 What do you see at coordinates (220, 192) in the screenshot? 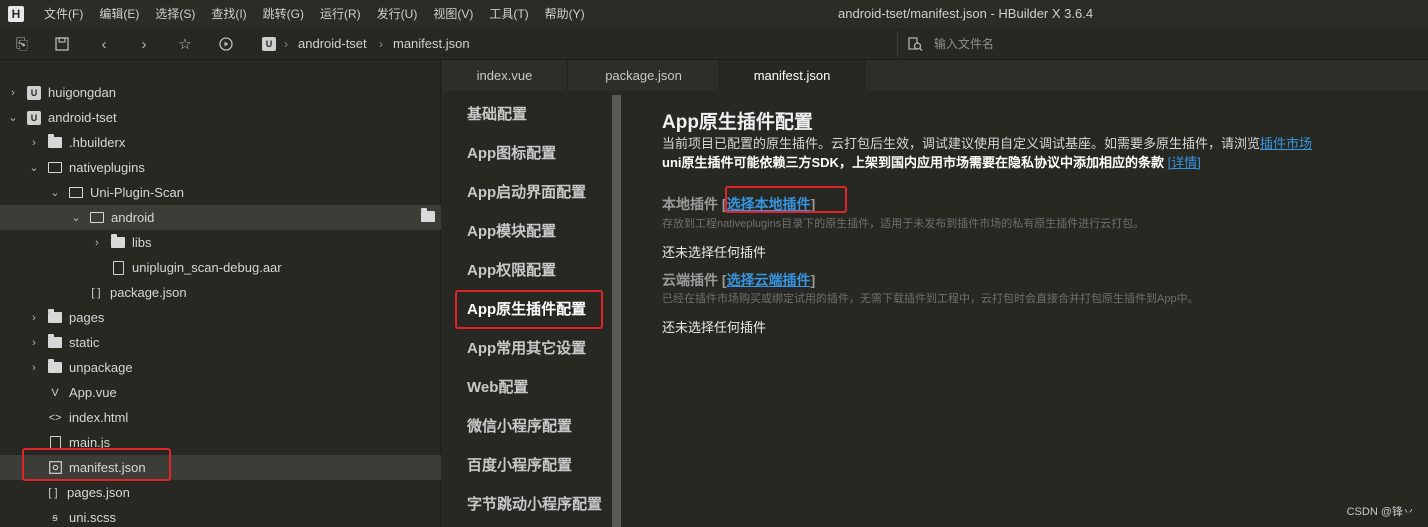
I see `tree-item-uni-plugin-scan: ⌄ Uni-Plugin-Scan` at bounding box center [220, 192].